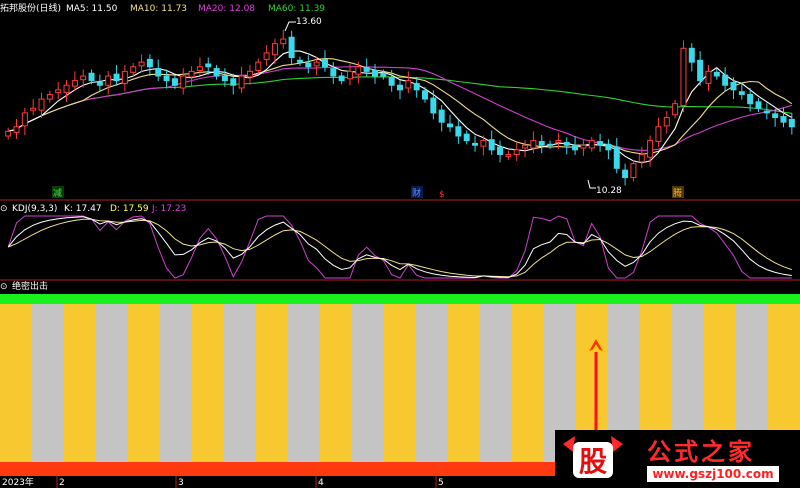 Image resolution: width=800 pixels, height=488 pixels. I want to click on xaxis-year: 2023年, so click(18, 482).